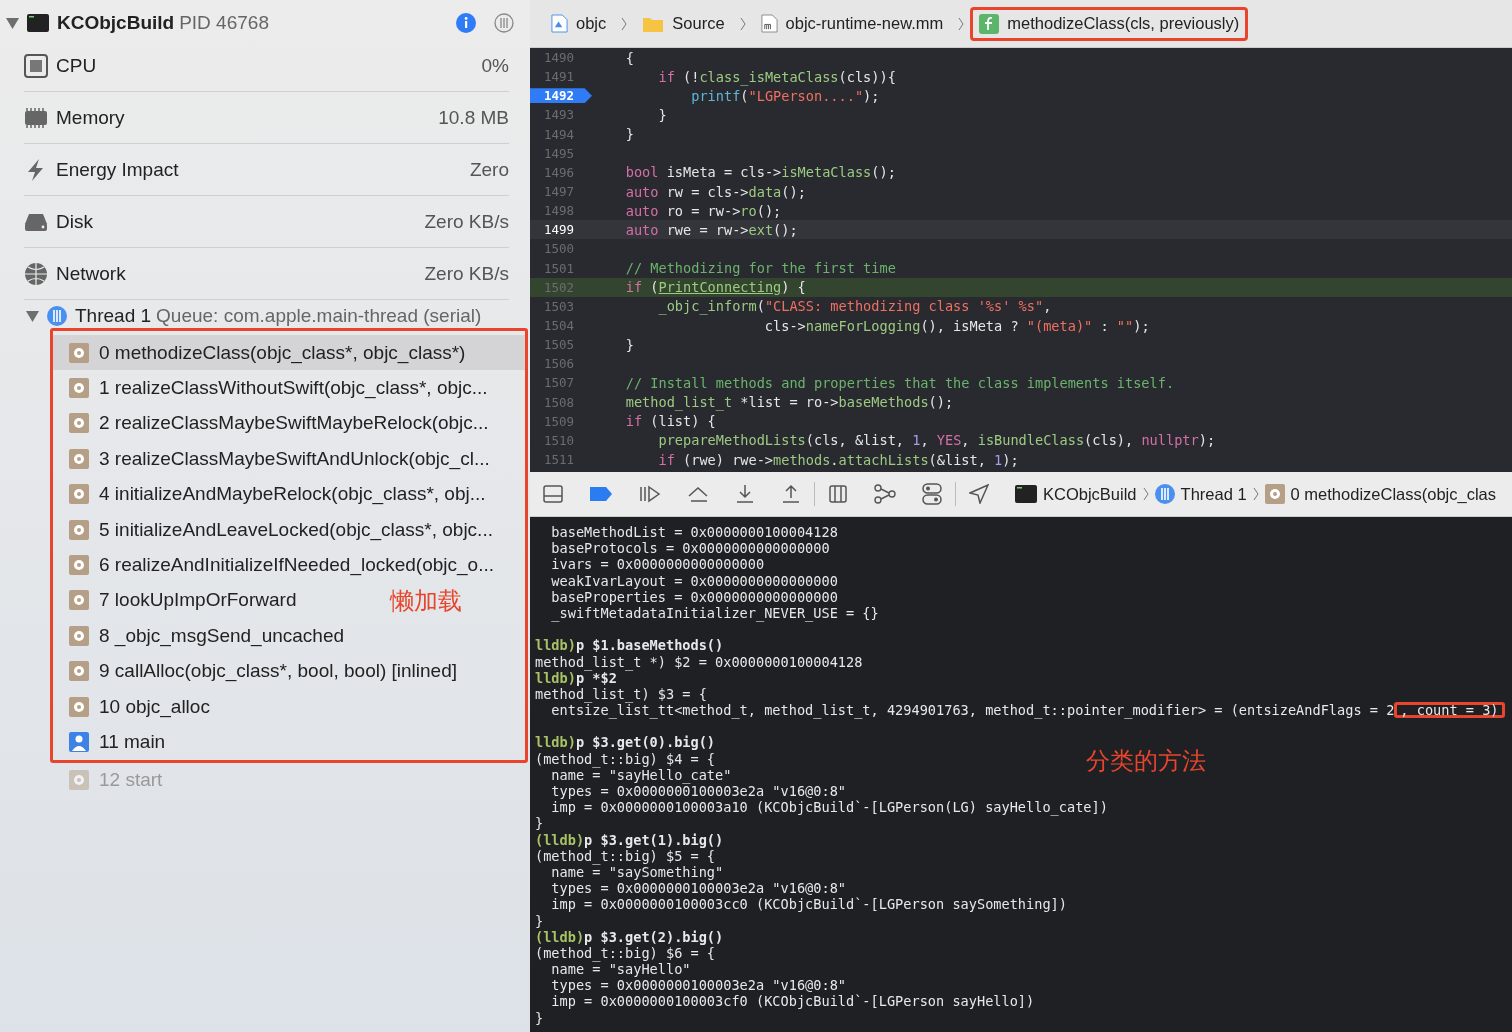 The width and height of the screenshot is (1512, 1032). I want to click on breadcrumb-item: KCObjcBuild, so click(1076, 494).